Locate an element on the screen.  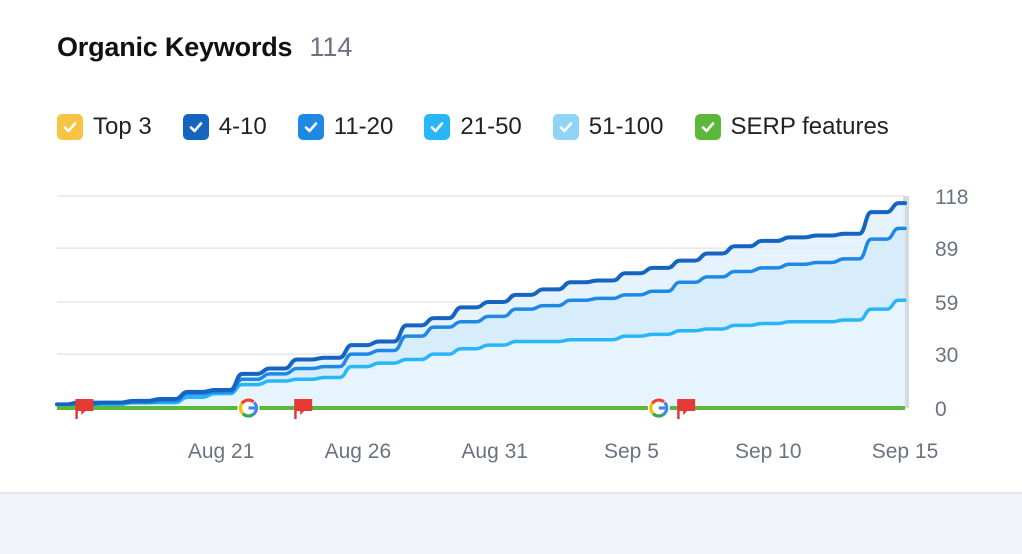
y-tick-label: 0 is located at coordinates (941, 409).